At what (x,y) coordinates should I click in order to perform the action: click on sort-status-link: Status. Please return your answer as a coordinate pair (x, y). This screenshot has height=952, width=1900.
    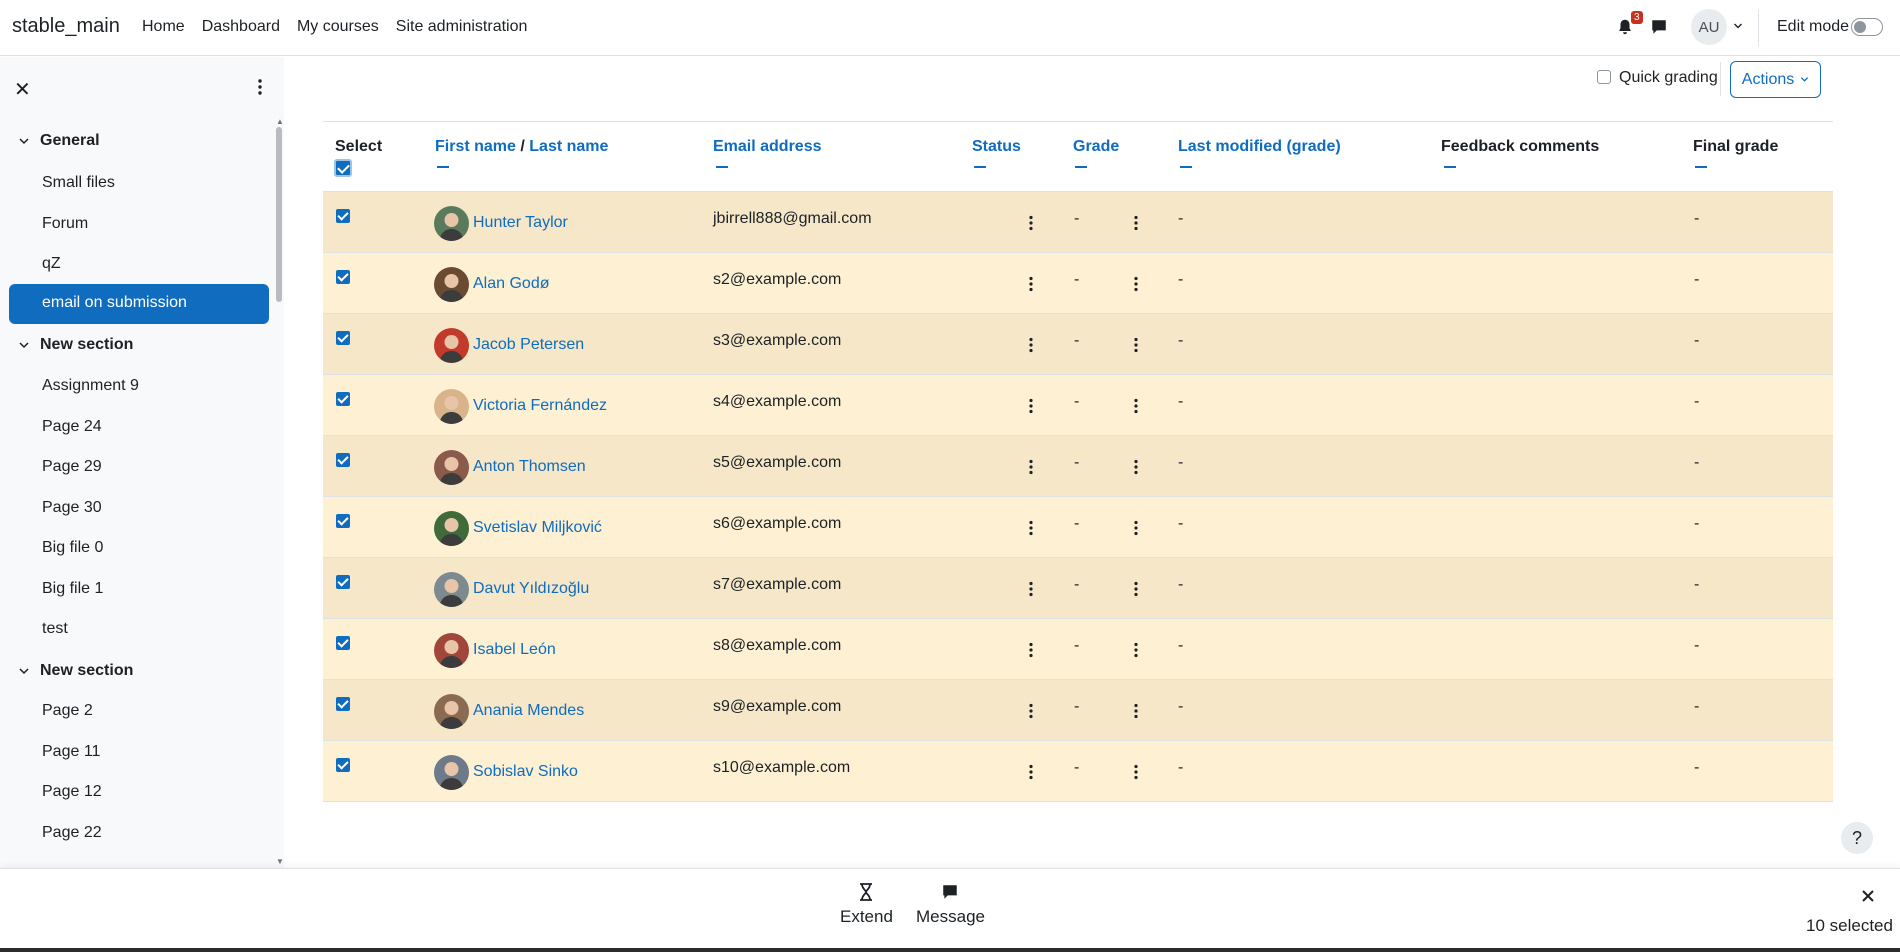
    Looking at the image, I should click on (996, 147).